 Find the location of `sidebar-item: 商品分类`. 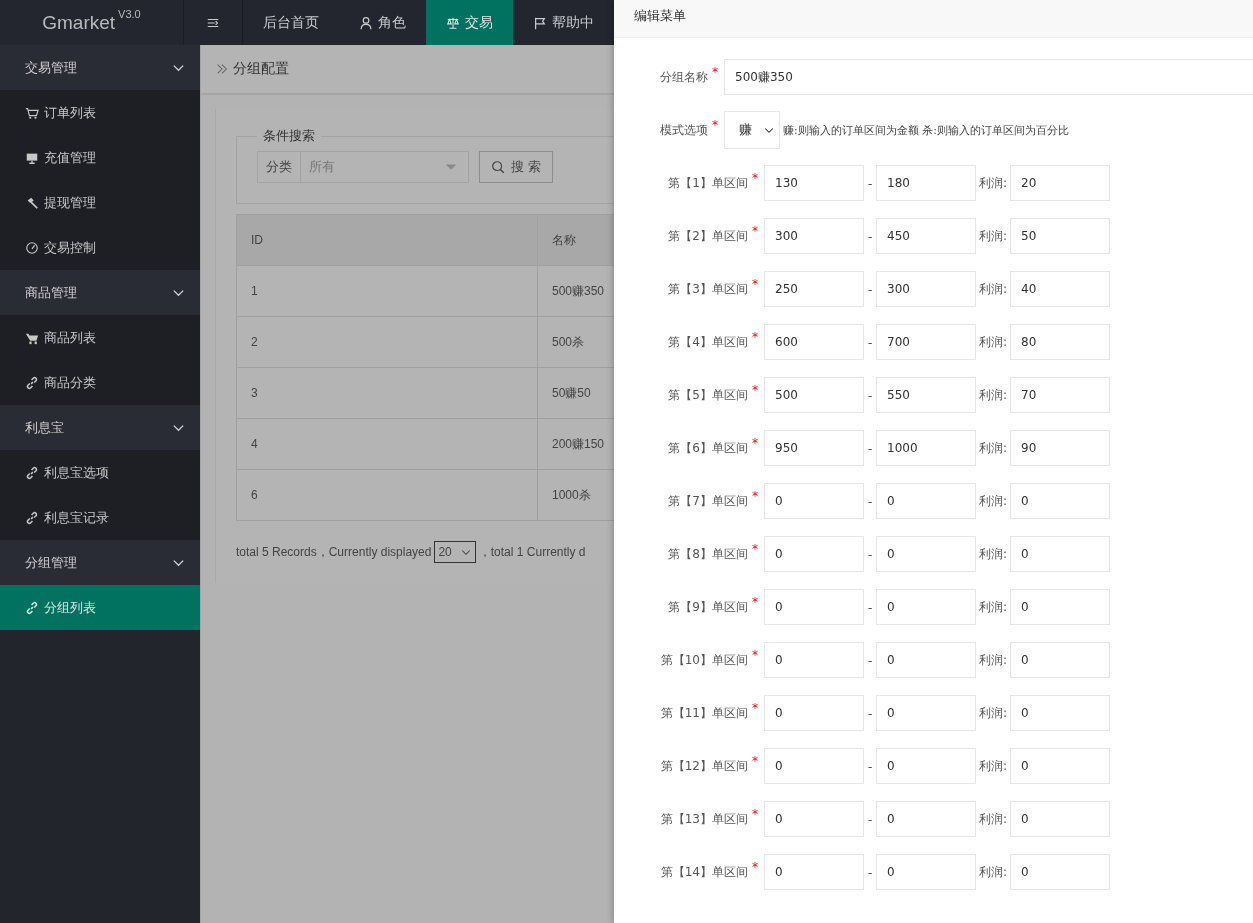

sidebar-item: 商品分类 is located at coordinates (100, 382).